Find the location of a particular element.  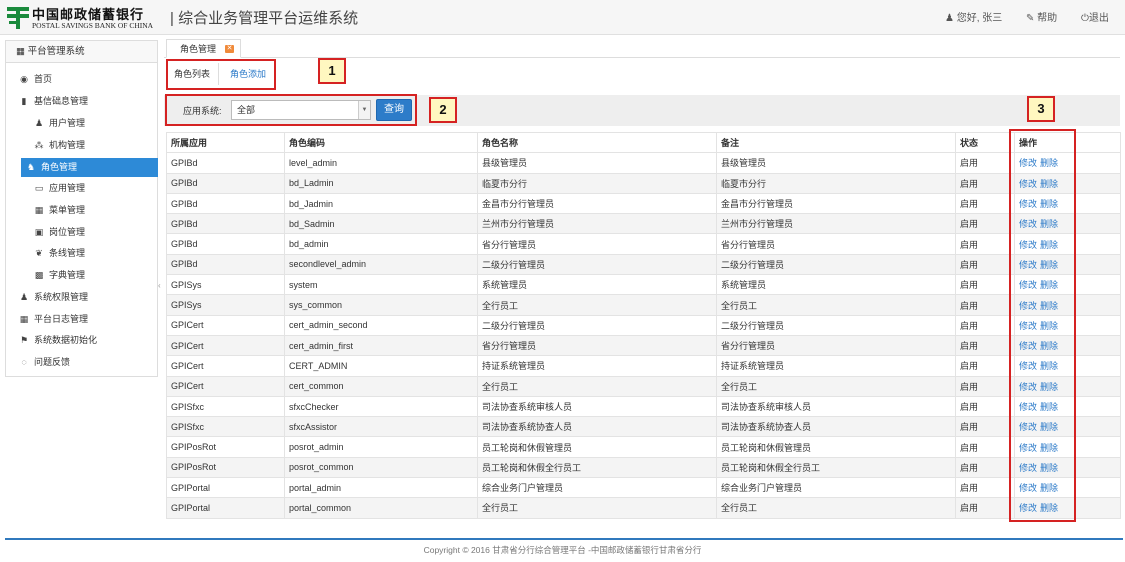

cell-app: GPISfxc is located at coordinates (225, 427).